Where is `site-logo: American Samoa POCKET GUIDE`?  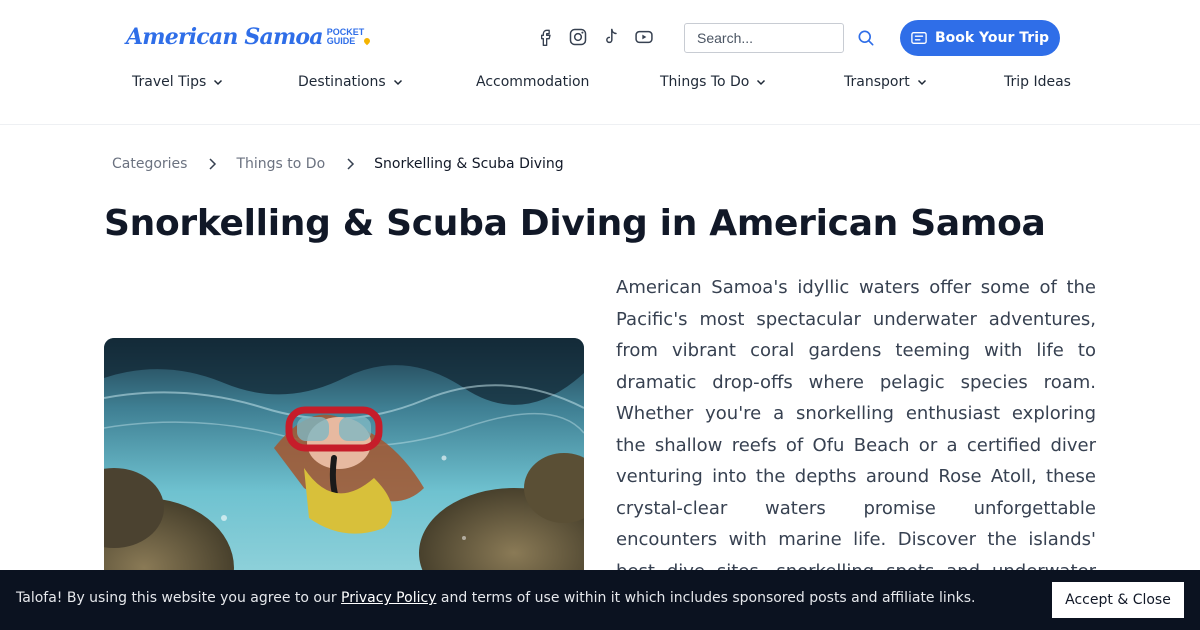 site-logo: American Samoa POCKET GUIDE is located at coordinates (249, 37).